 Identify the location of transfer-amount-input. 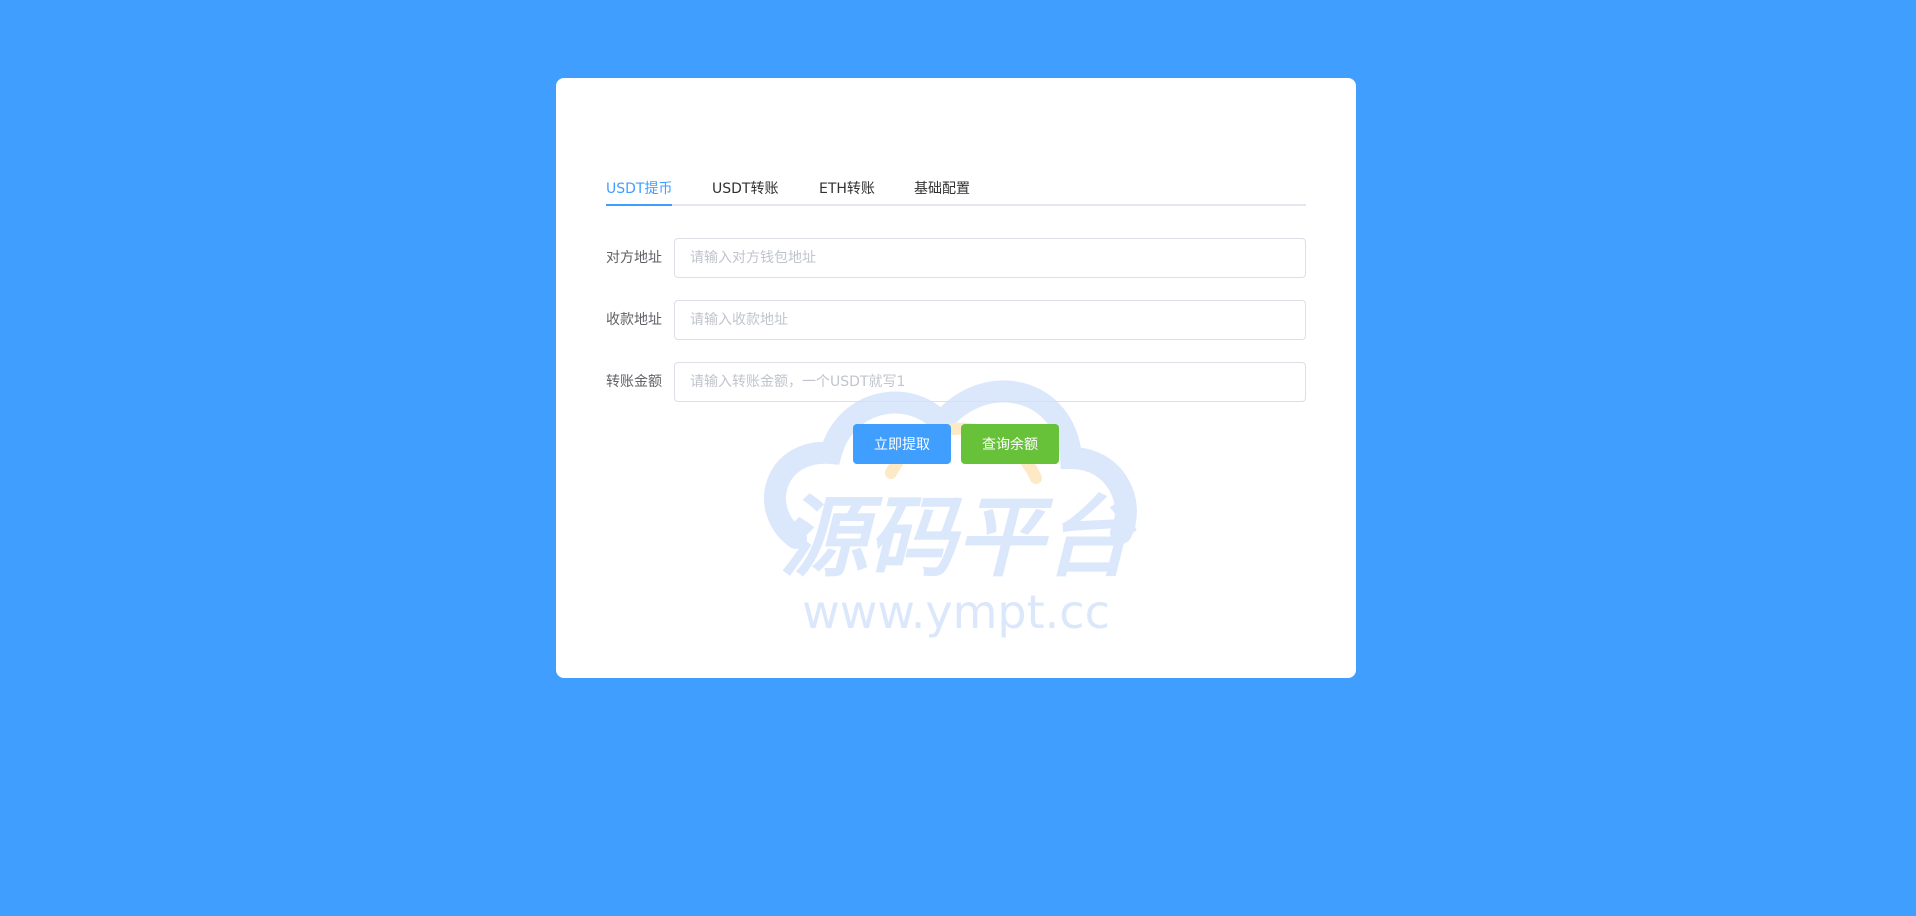
(990, 382).